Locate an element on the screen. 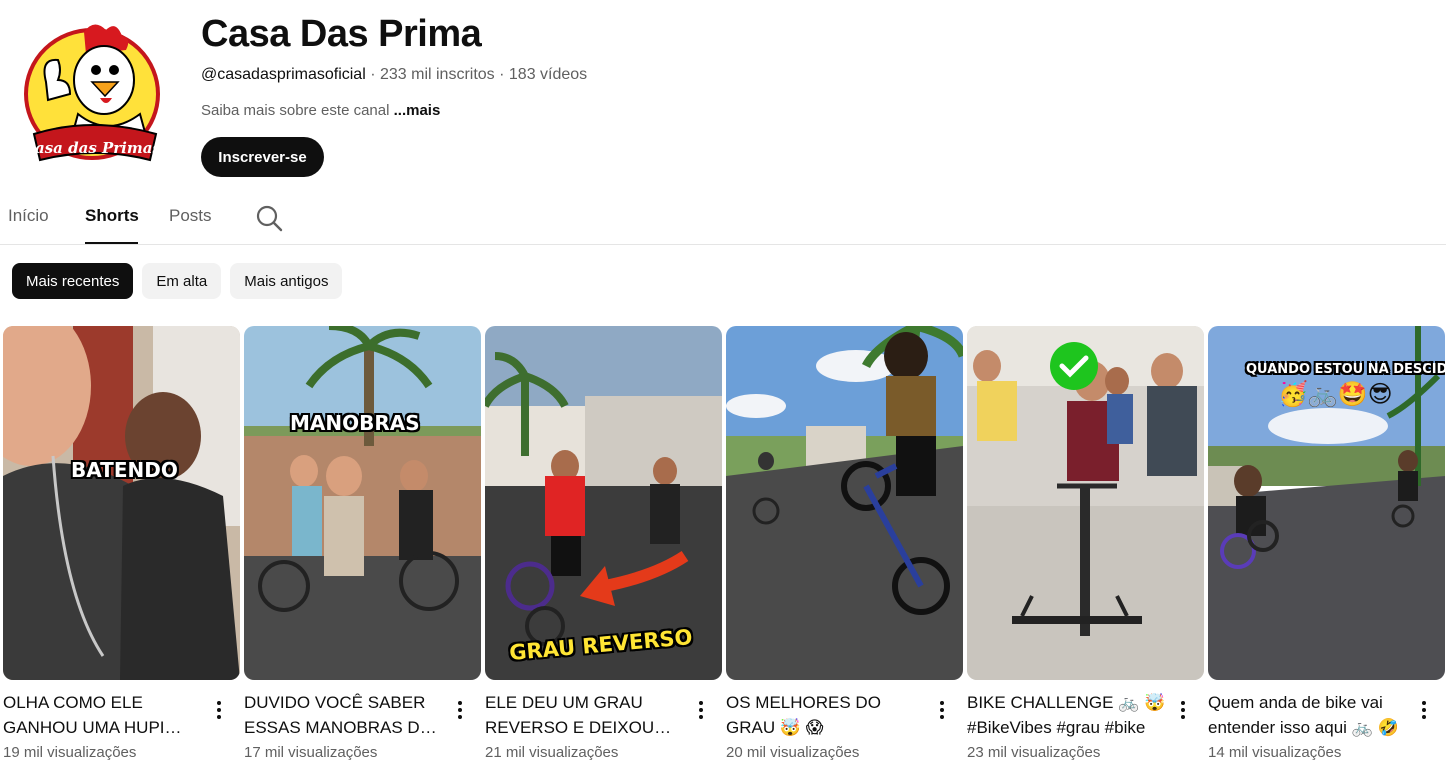 This screenshot has width=1446, height=772. channel-about-link: Saiba mais sobre este canal ...mais is located at coordinates (320, 110).